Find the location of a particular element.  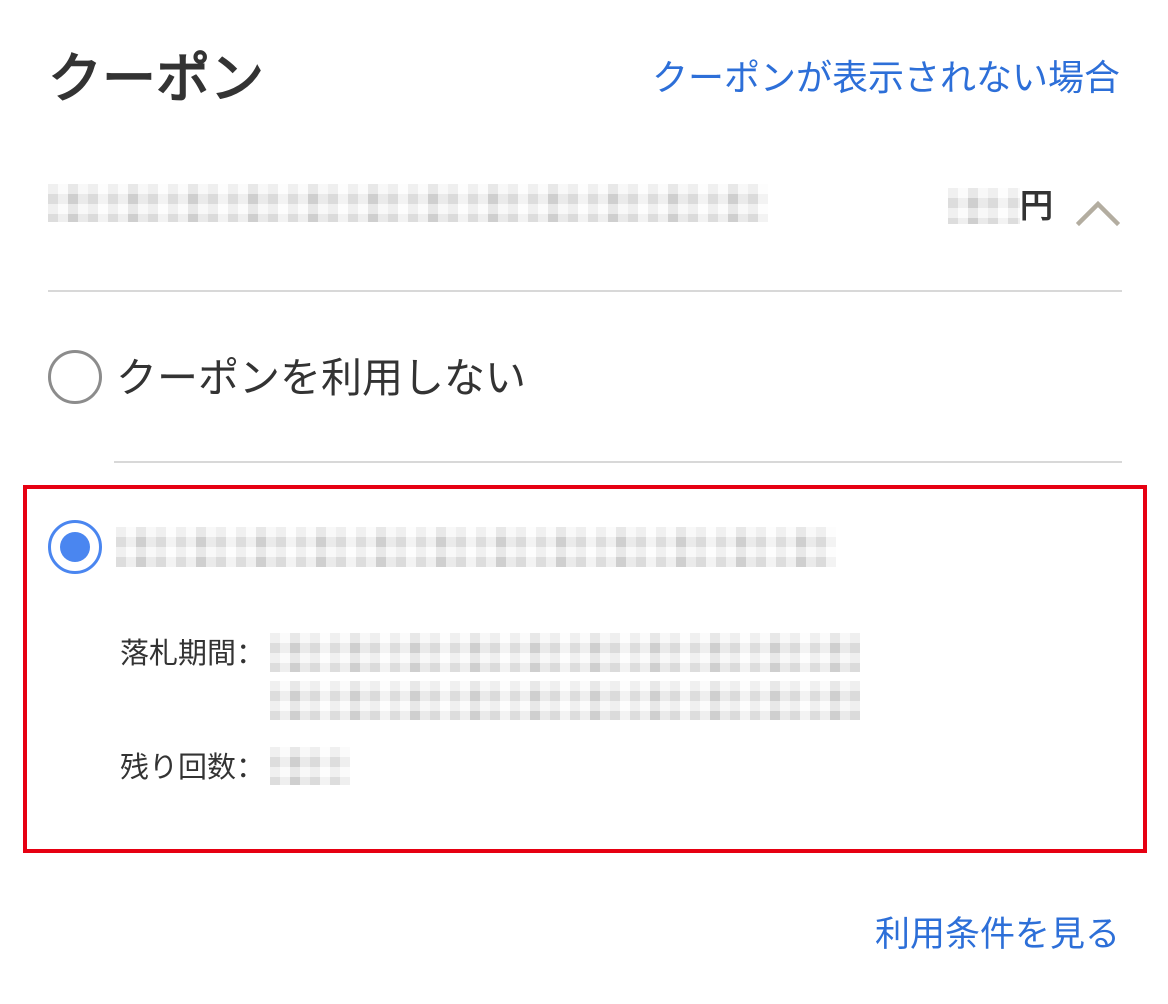

redacted-remaining-uses is located at coordinates (310, 766).